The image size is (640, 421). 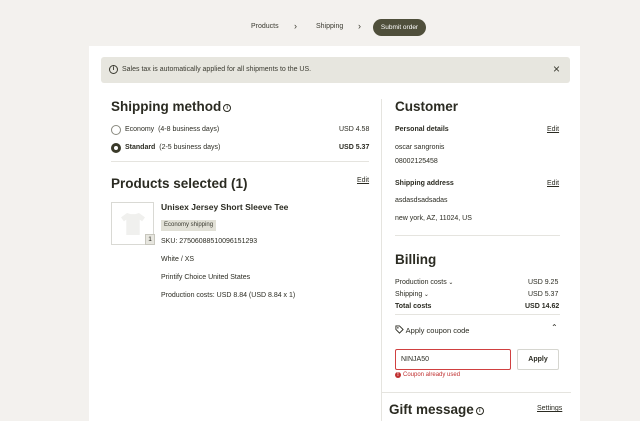 What do you see at coordinates (178, 259) in the screenshot?
I see `product-variant: White / XS` at bounding box center [178, 259].